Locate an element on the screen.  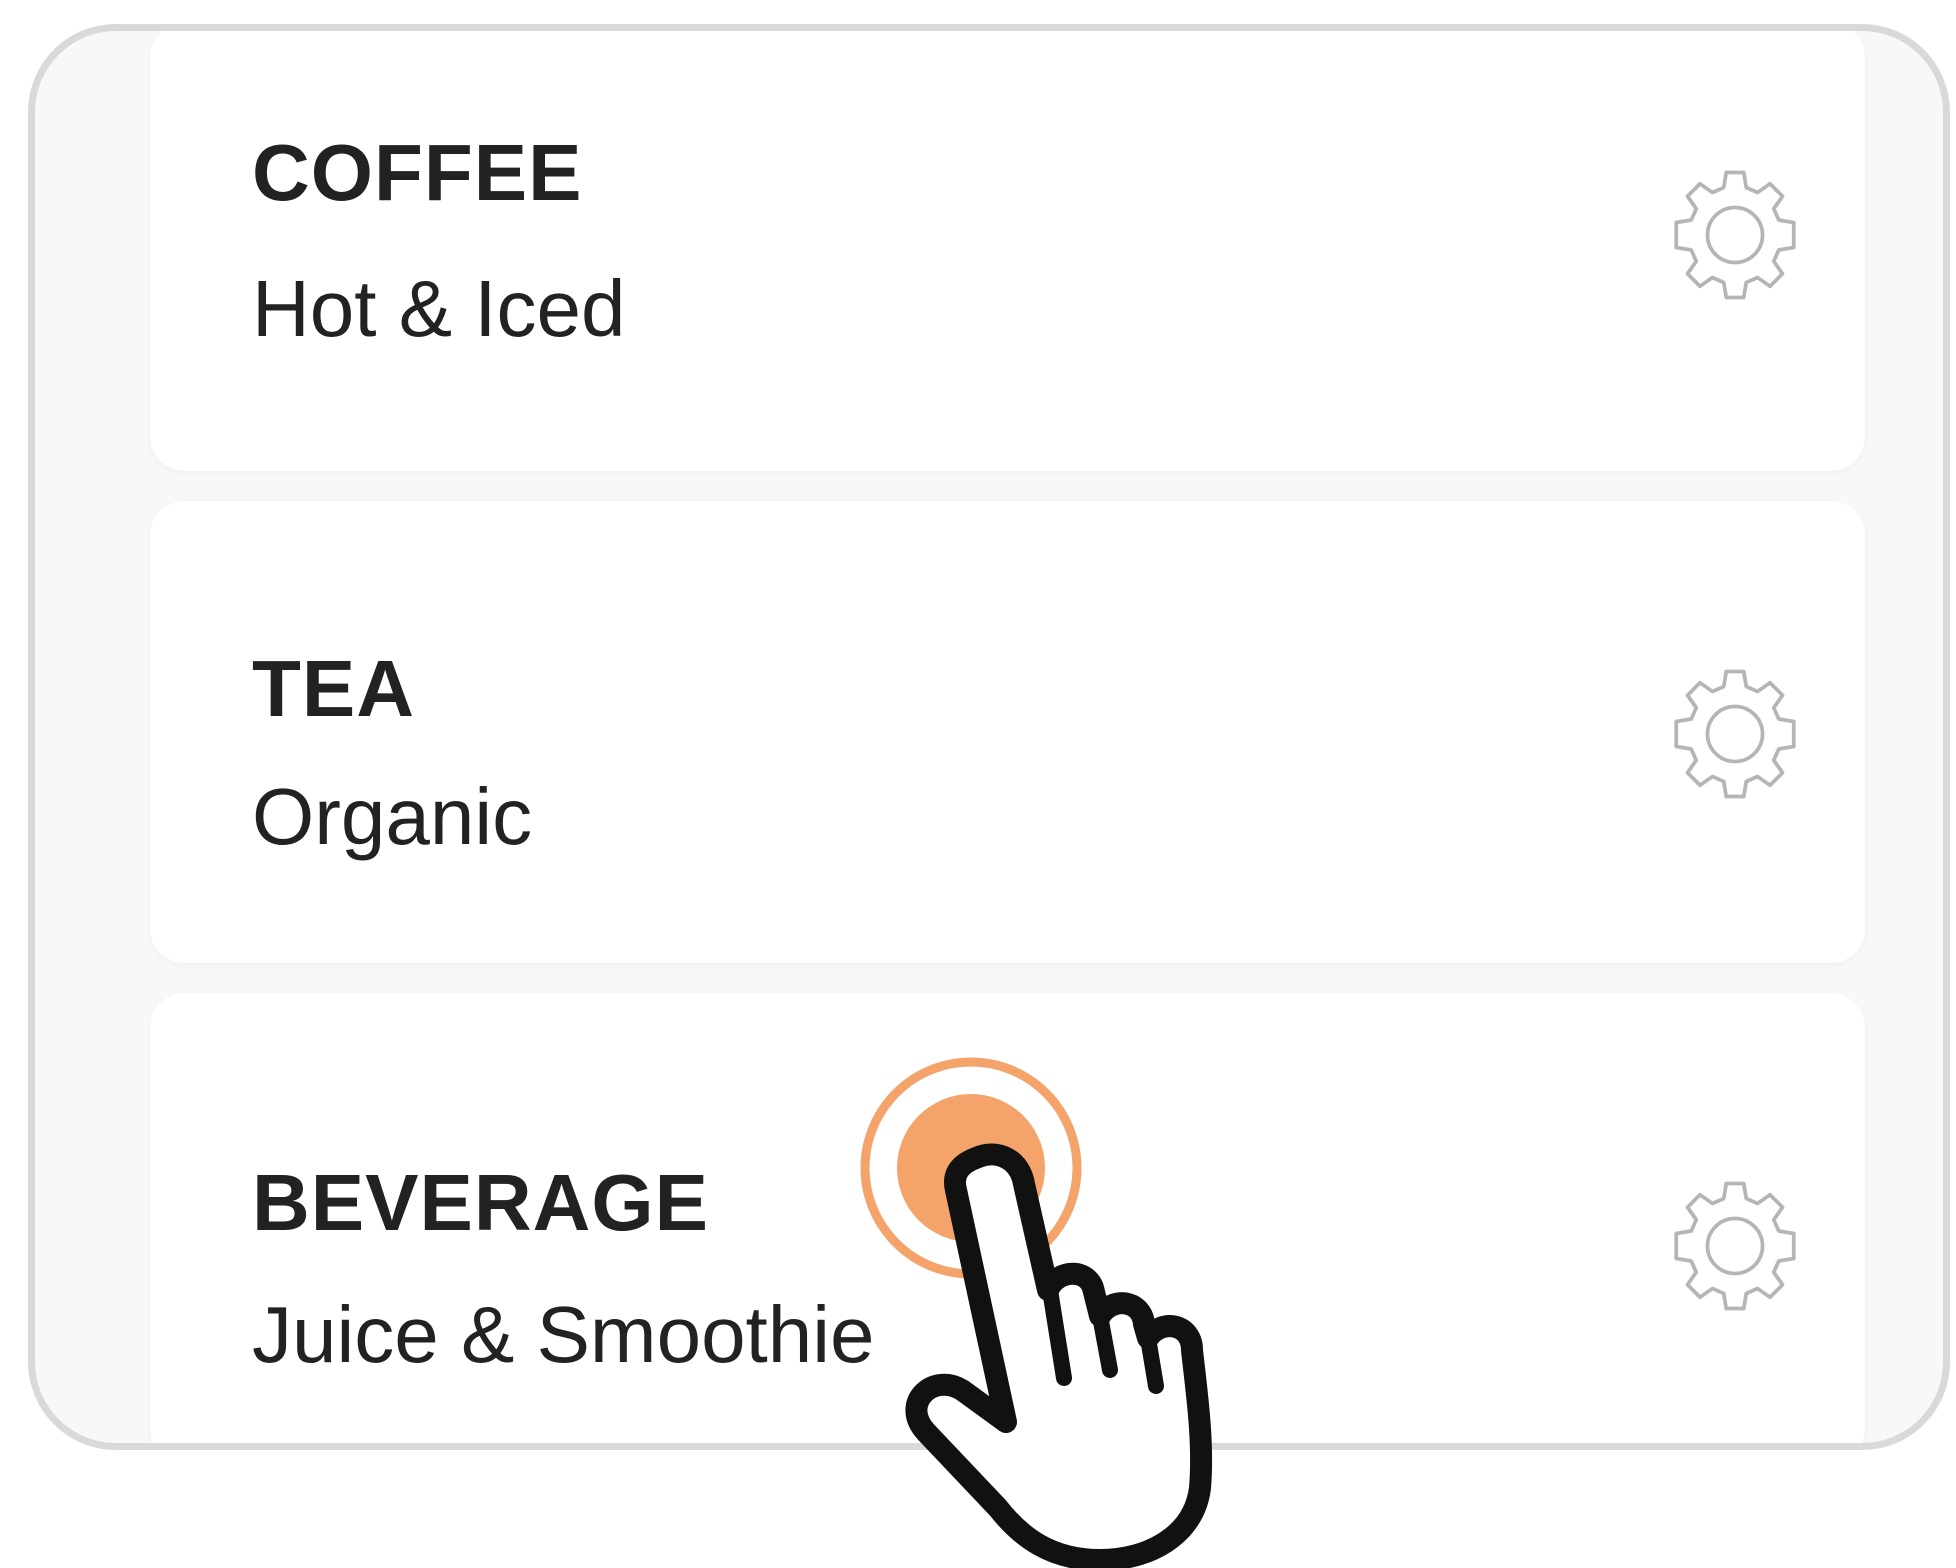
category-subtitle: Organic is located at coordinates (392, 816).